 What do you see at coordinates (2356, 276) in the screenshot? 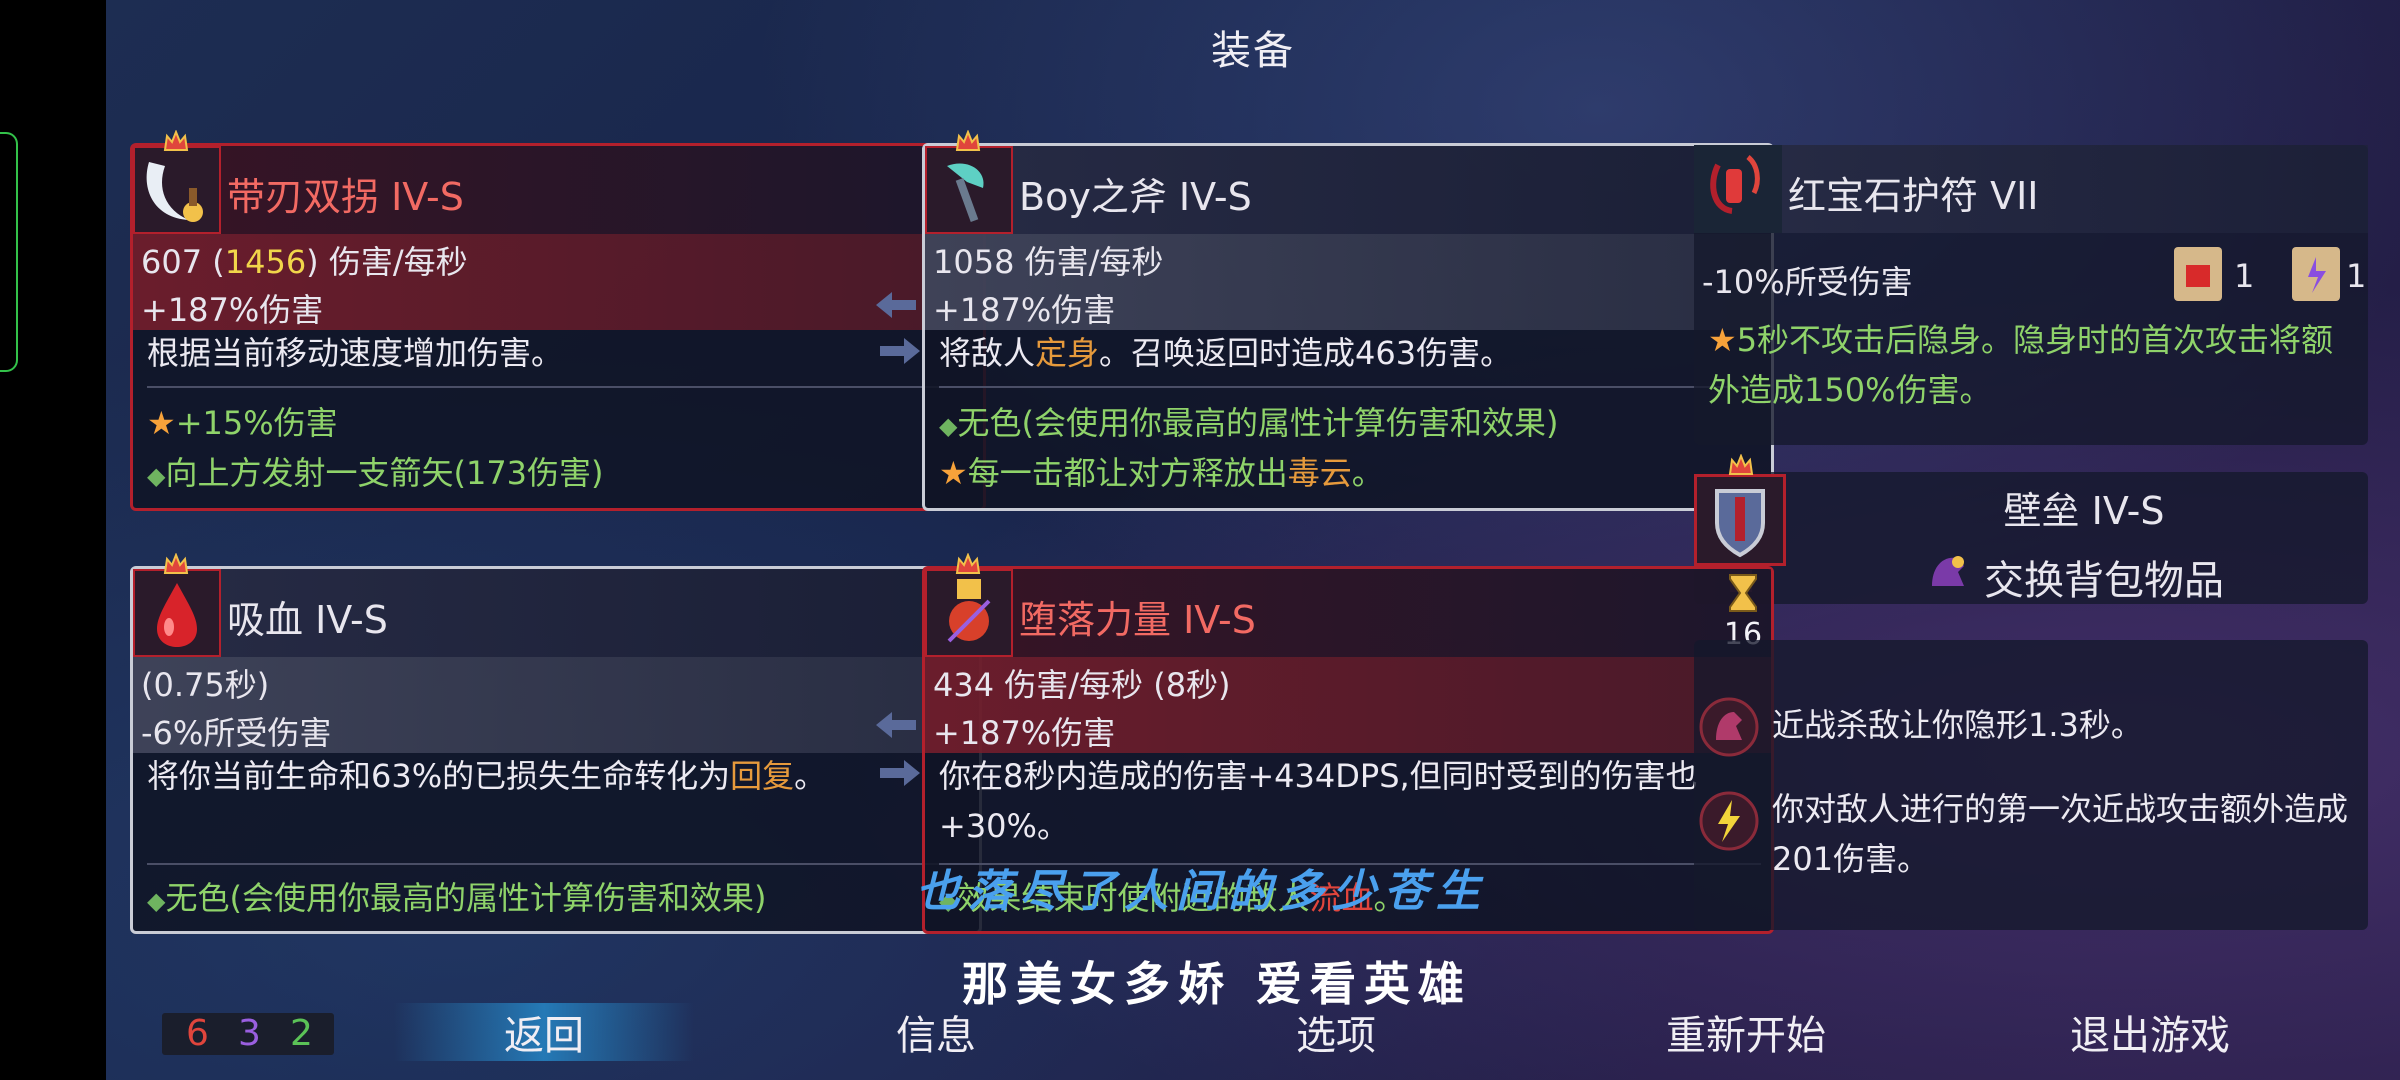
I see `purple-scroll-count: 1` at bounding box center [2356, 276].